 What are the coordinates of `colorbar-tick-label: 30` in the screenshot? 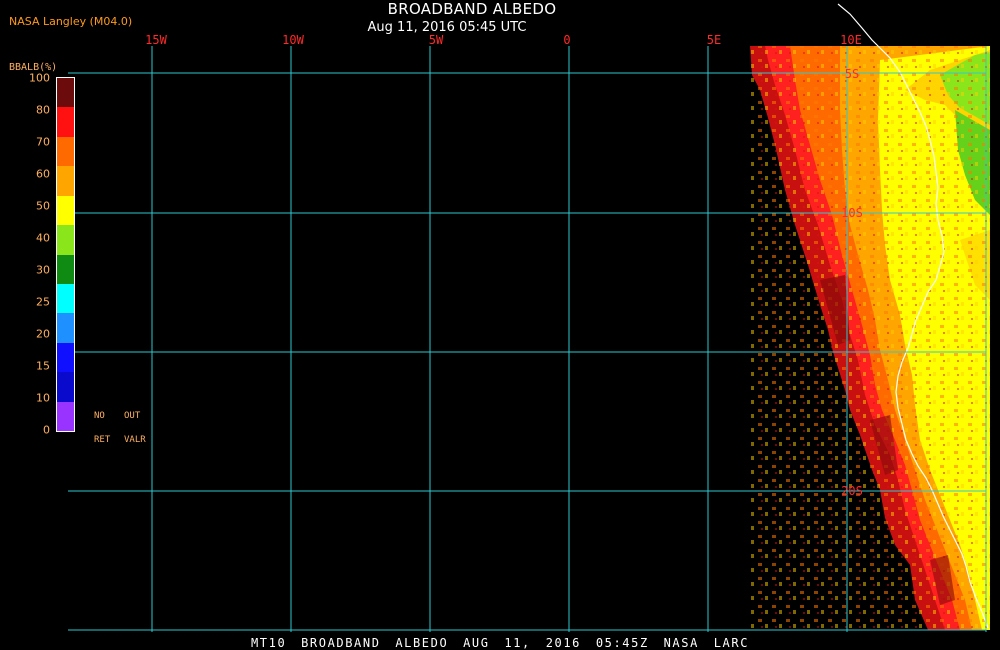 It's located at (43, 270).